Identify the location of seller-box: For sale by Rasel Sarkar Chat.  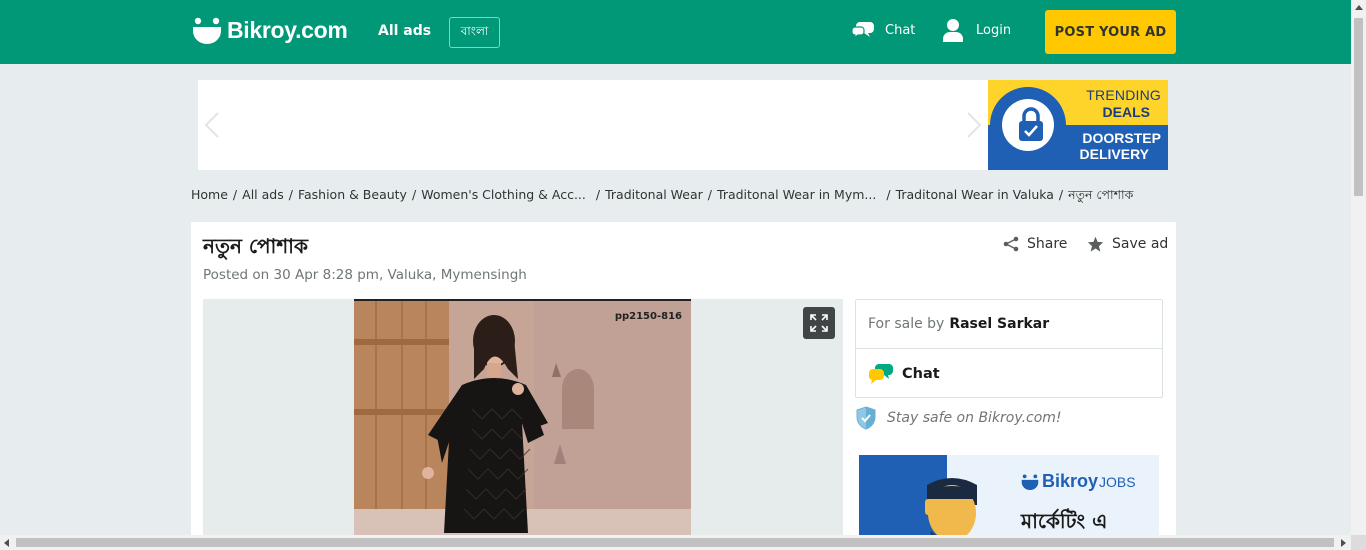
(1009, 348).